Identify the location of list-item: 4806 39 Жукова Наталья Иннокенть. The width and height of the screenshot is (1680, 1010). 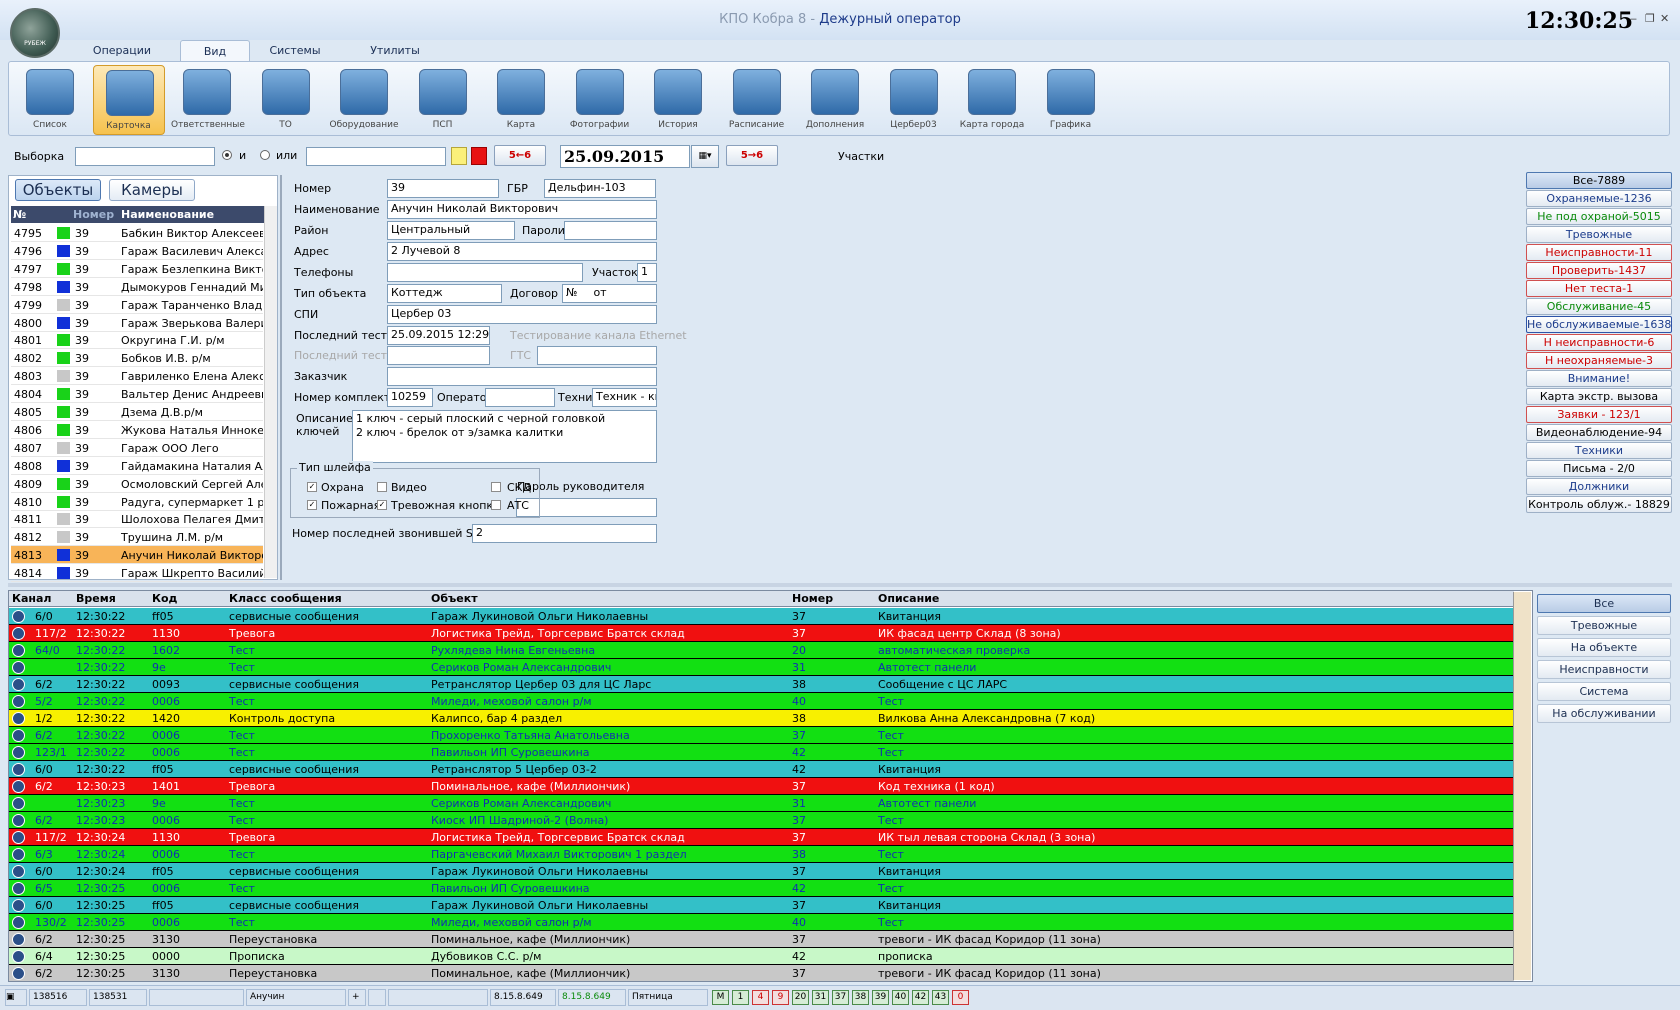
(137, 430).